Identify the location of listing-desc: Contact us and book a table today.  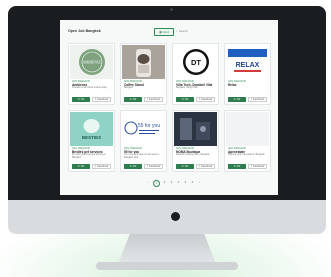
(89, 88).